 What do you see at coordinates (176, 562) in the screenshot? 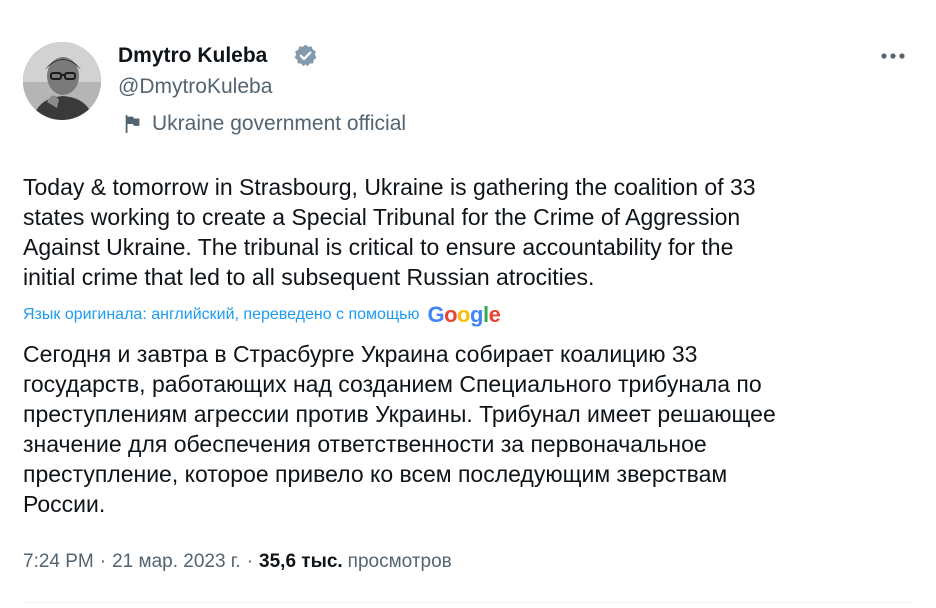
I see `tweet-date: 21 мар. 2023 г.` at bounding box center [176, 562].